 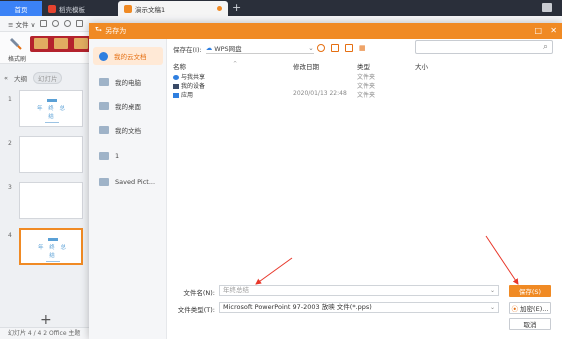 I want to click on file-name: 我的设备, so click(x=193, y=86).